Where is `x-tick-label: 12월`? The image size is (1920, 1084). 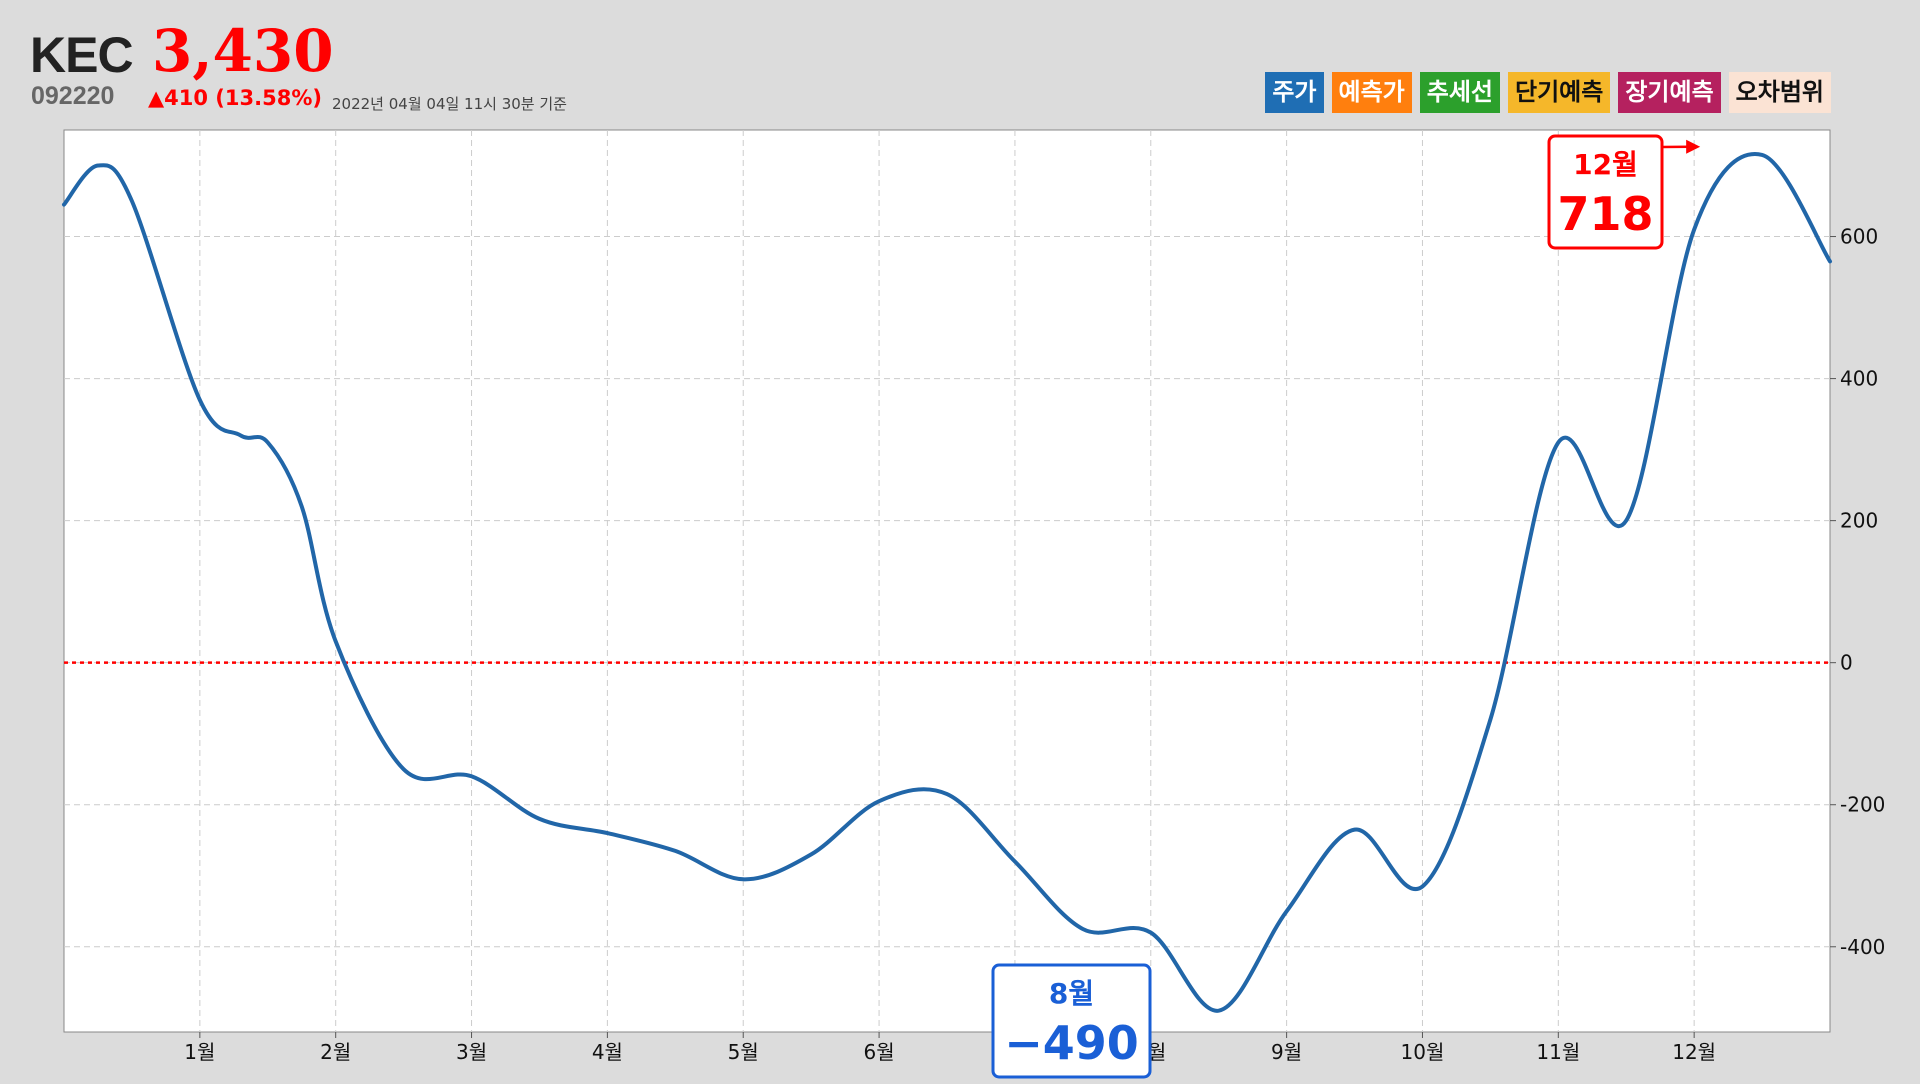
x-tick-label: 12월 is located at coordinates (1694, 1052).